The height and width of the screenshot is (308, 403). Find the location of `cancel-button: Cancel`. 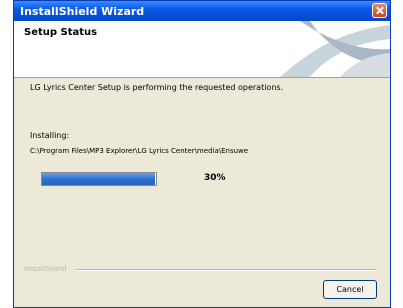

cancel-button: Cancel is located at coordinates (350, 289).